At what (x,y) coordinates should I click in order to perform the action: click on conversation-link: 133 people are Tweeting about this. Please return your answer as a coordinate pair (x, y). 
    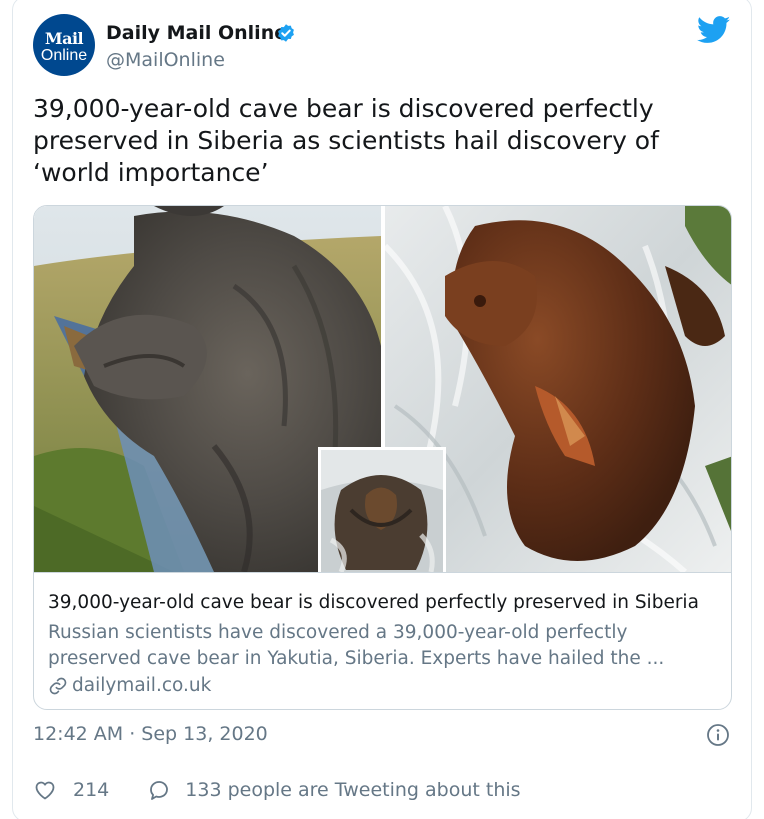
    Looking at the image, I should click on (352, 790).